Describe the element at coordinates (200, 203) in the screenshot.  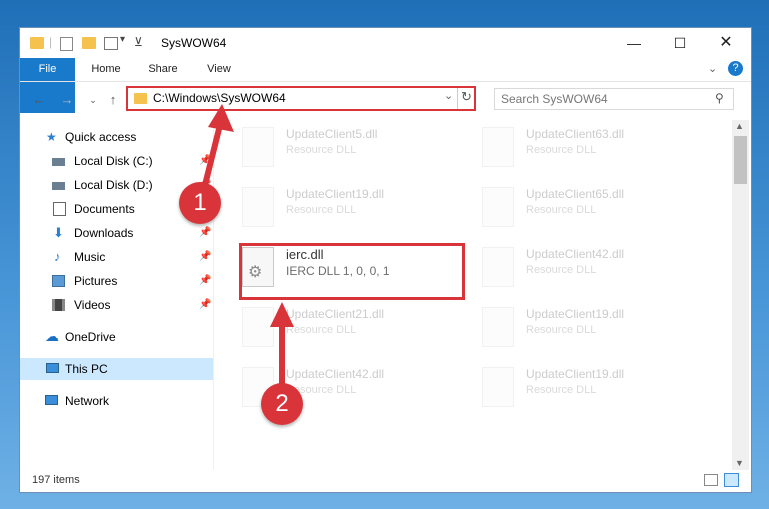
I see `callout-1: 1` at that location.